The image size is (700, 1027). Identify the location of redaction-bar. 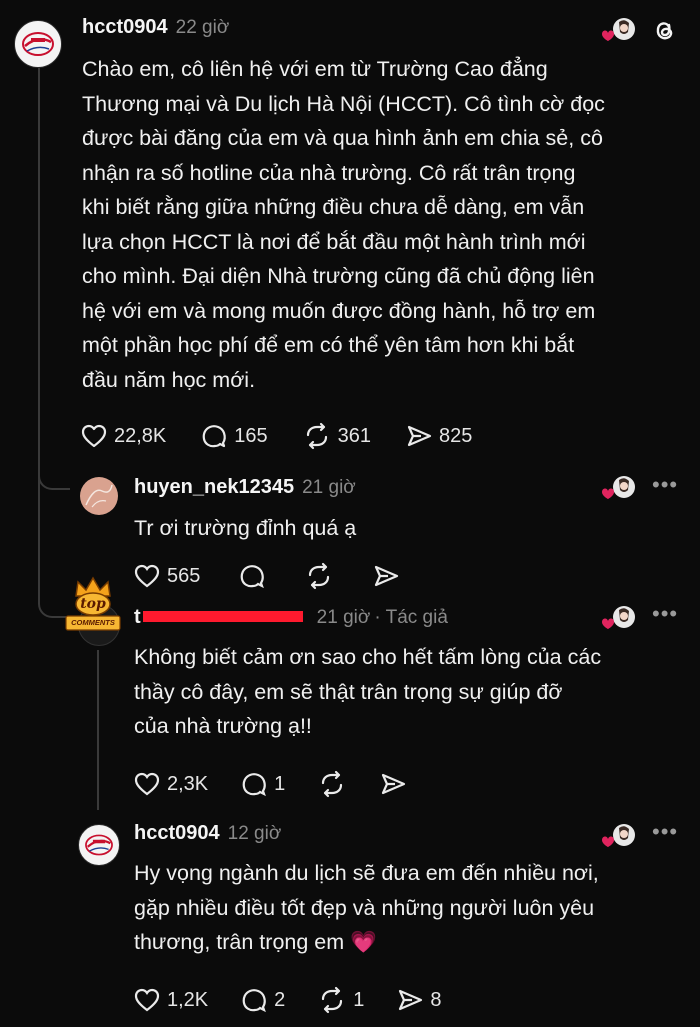
(222, 616).